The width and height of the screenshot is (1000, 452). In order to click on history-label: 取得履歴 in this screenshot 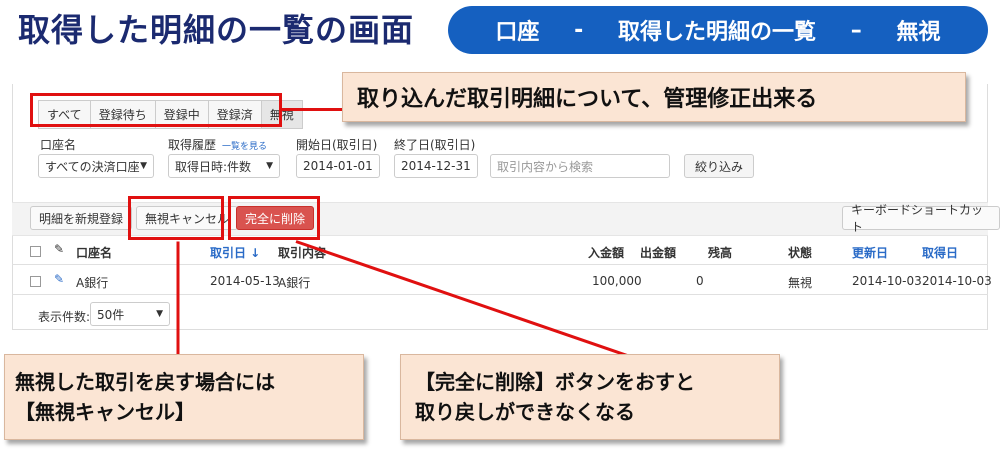, I will do `click(192, 145)`.